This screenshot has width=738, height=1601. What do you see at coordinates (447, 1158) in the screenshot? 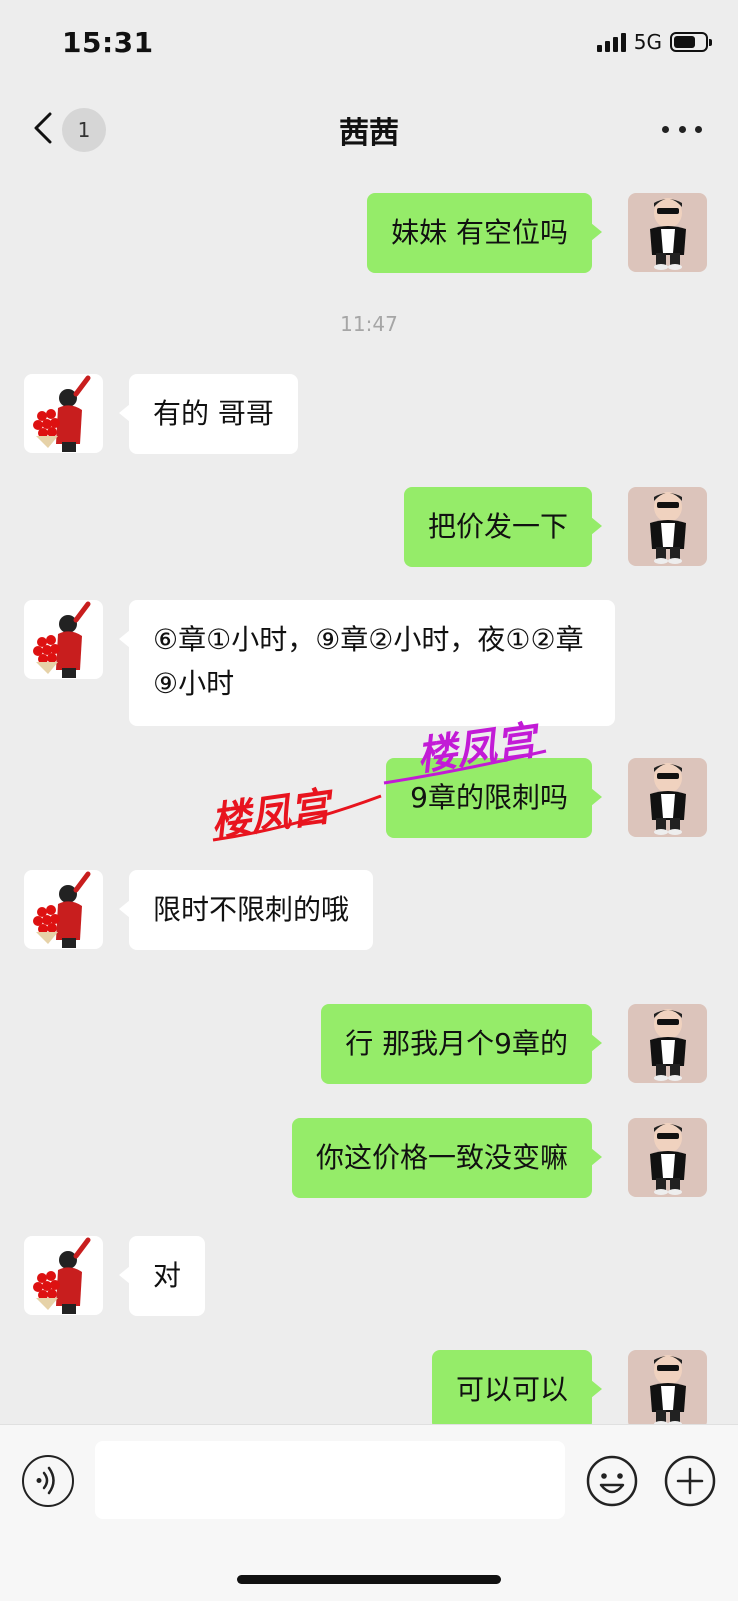
I see `message-bubble-self: 你这价格一致没变嘛` at bounding box center [447, 1158].